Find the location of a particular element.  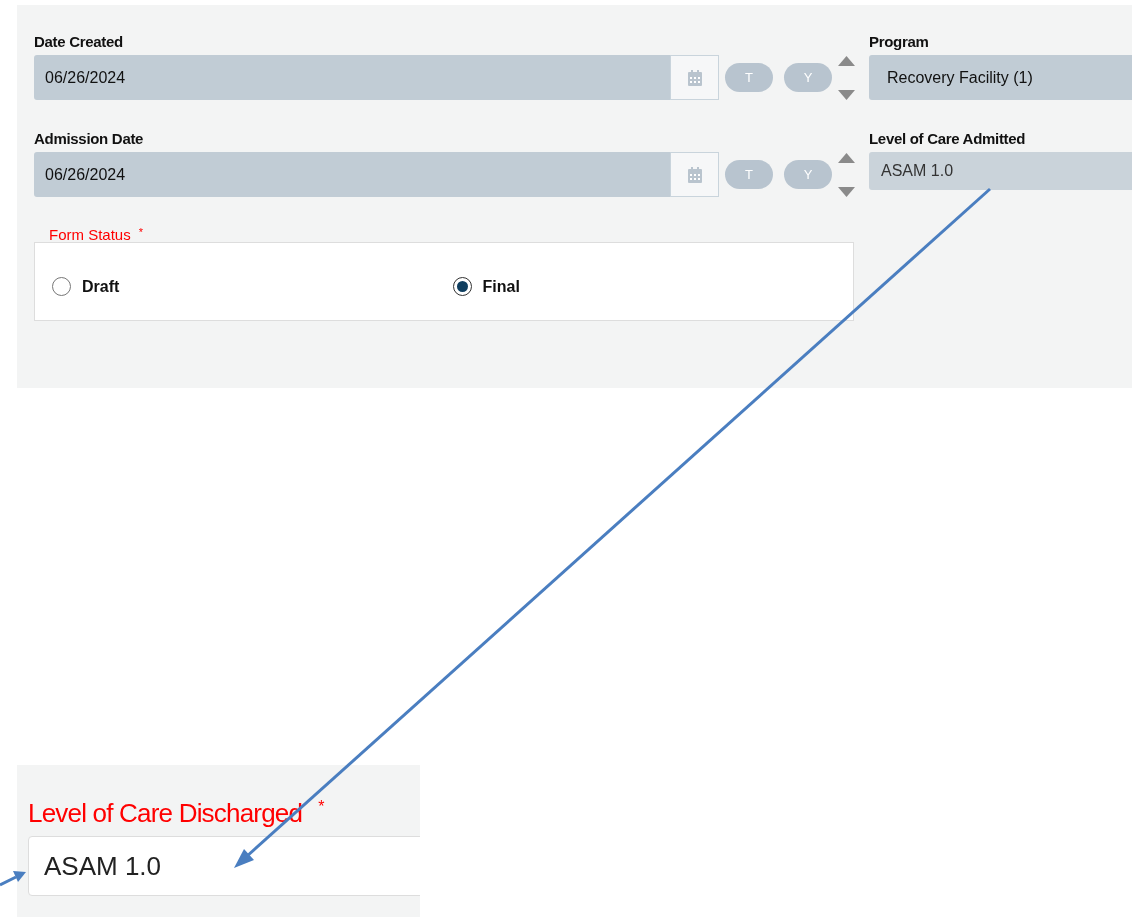

field-label: Date Created is located at coordinates (79, 41).